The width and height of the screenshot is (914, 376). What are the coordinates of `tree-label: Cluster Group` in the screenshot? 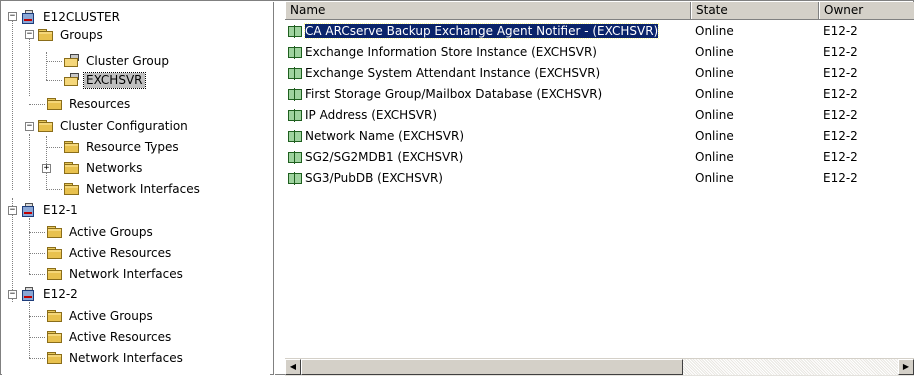 It's located at (127, 60).